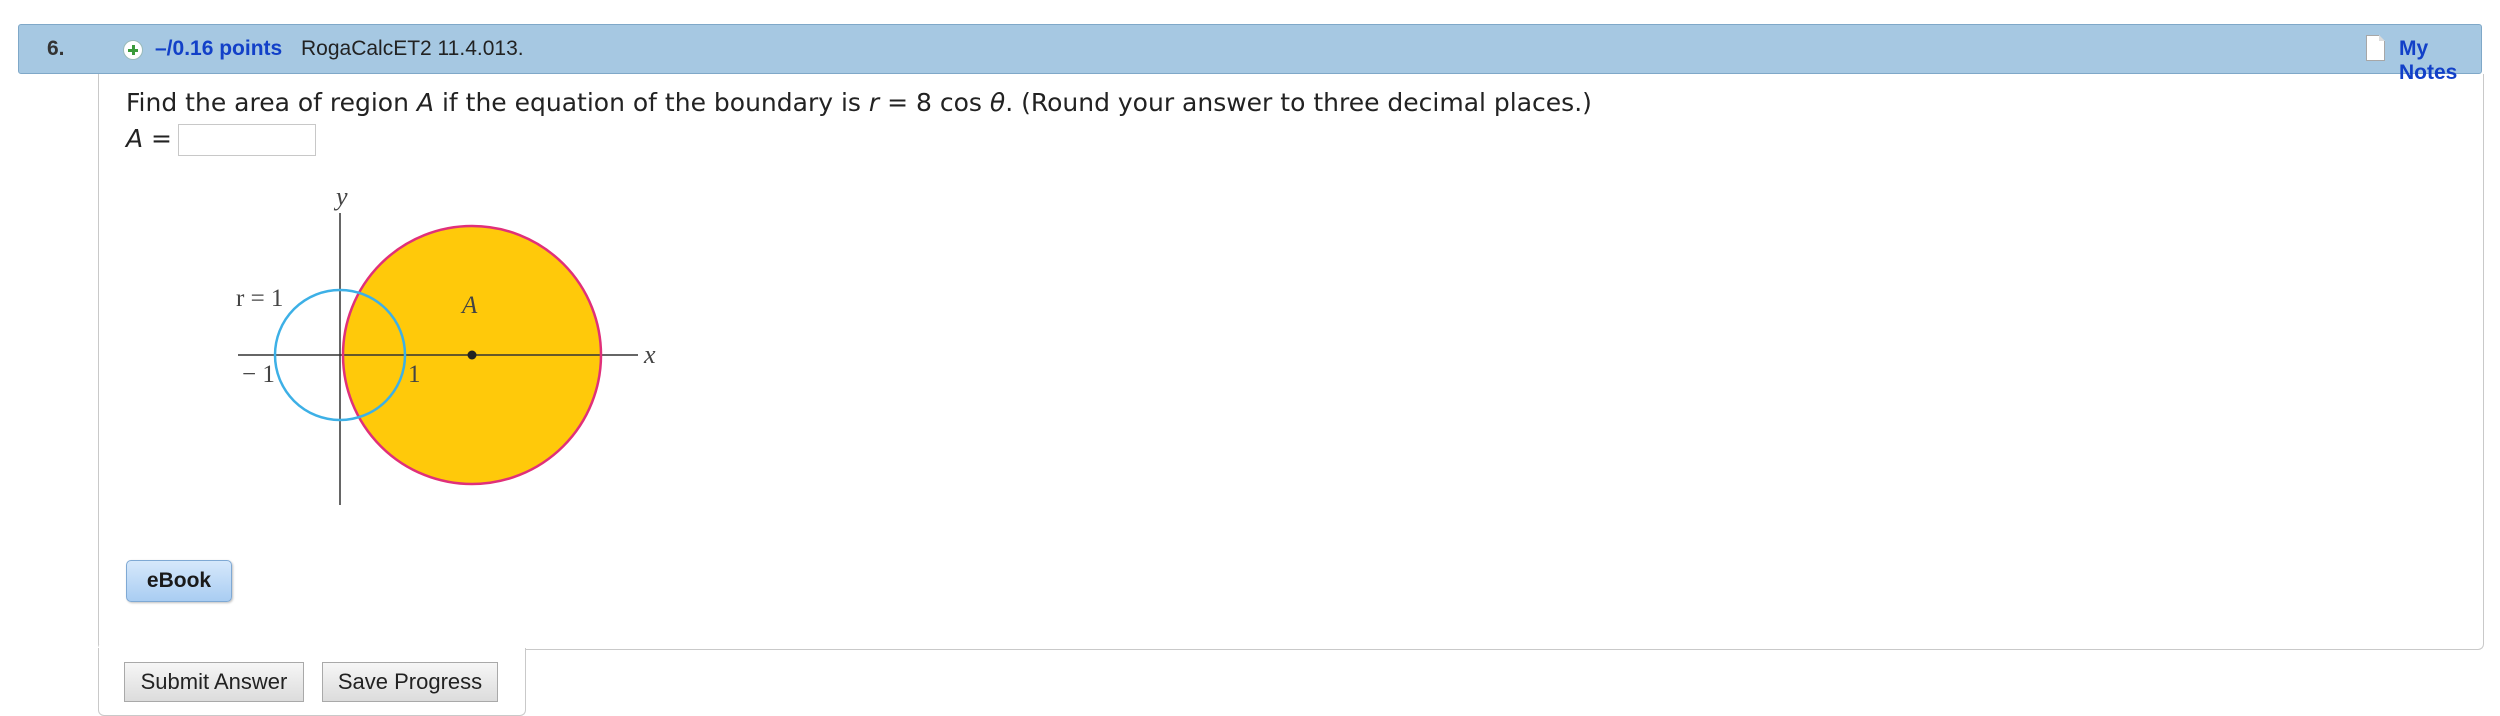  I want to click on unit-circle-label: r = 1, so click(259, 298).